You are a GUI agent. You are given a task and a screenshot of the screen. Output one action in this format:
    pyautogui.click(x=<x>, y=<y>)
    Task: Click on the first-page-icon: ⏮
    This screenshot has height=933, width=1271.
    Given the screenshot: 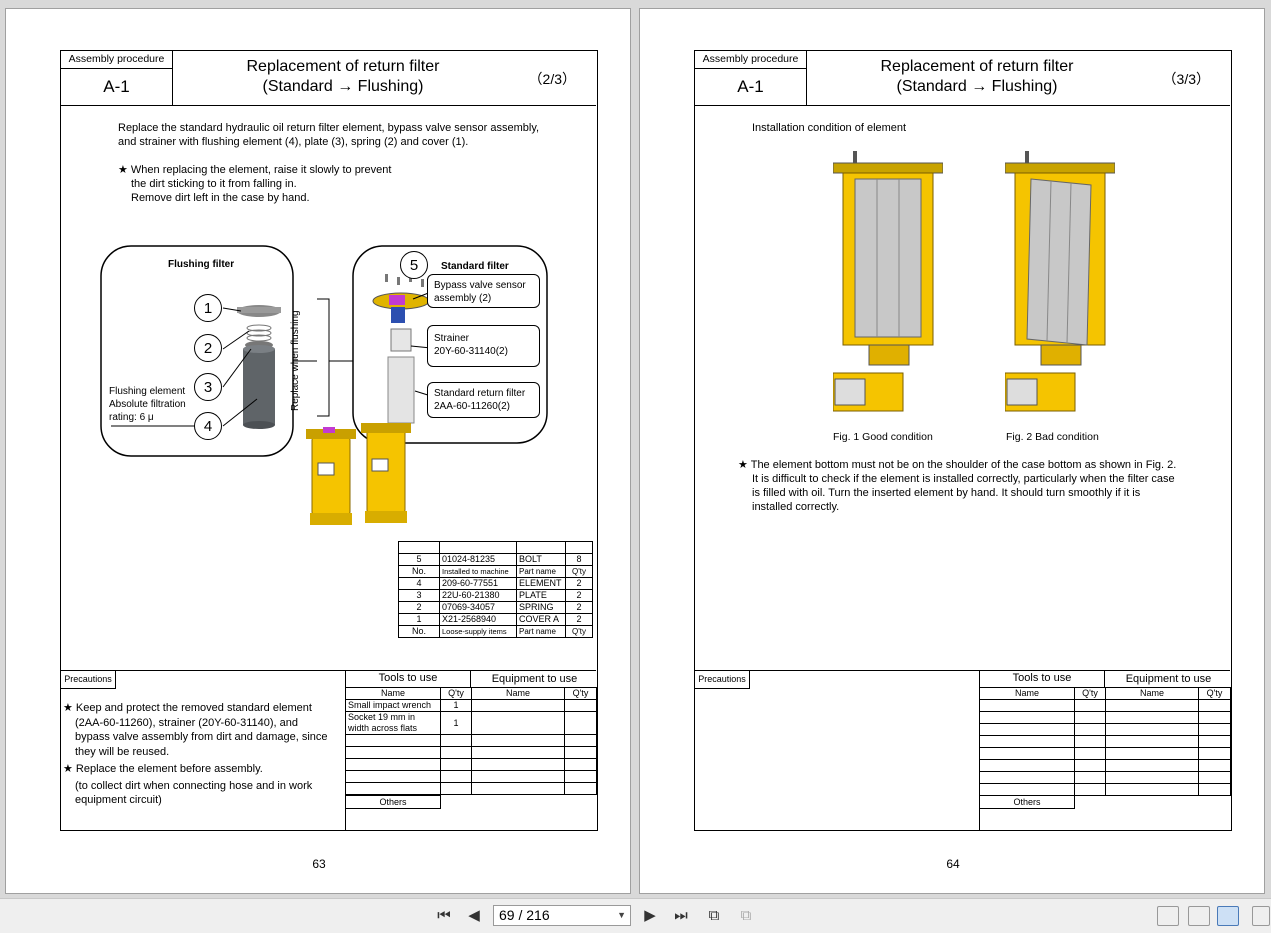 What is the action you would take?
    pyautogui.click(x=444, y=916)
    